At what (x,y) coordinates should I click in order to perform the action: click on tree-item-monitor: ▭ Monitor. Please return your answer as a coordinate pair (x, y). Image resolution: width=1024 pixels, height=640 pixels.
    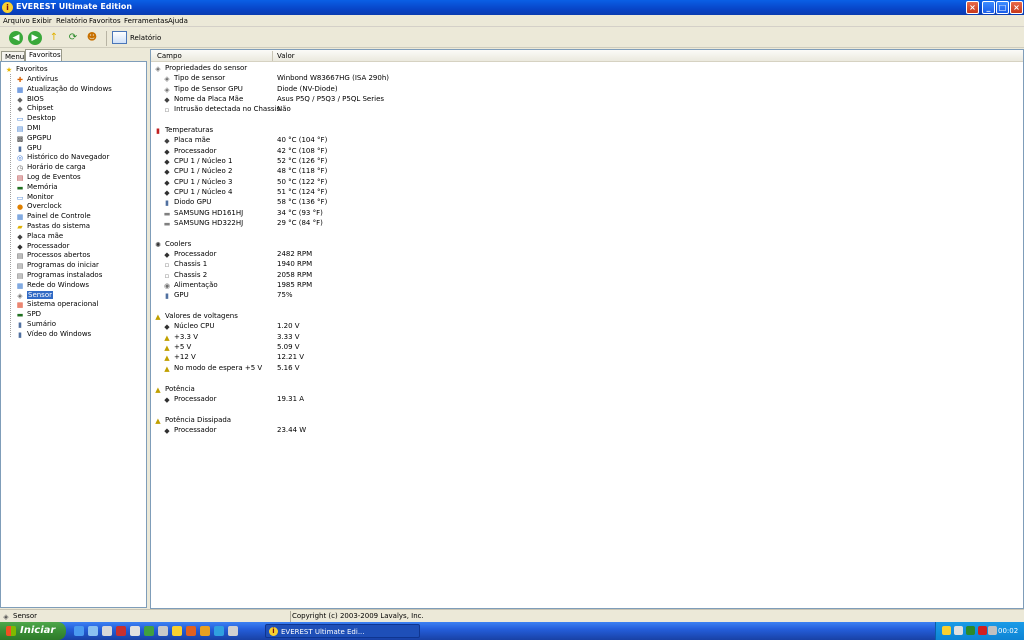
    Looking at the image, I should click on (35, 198).